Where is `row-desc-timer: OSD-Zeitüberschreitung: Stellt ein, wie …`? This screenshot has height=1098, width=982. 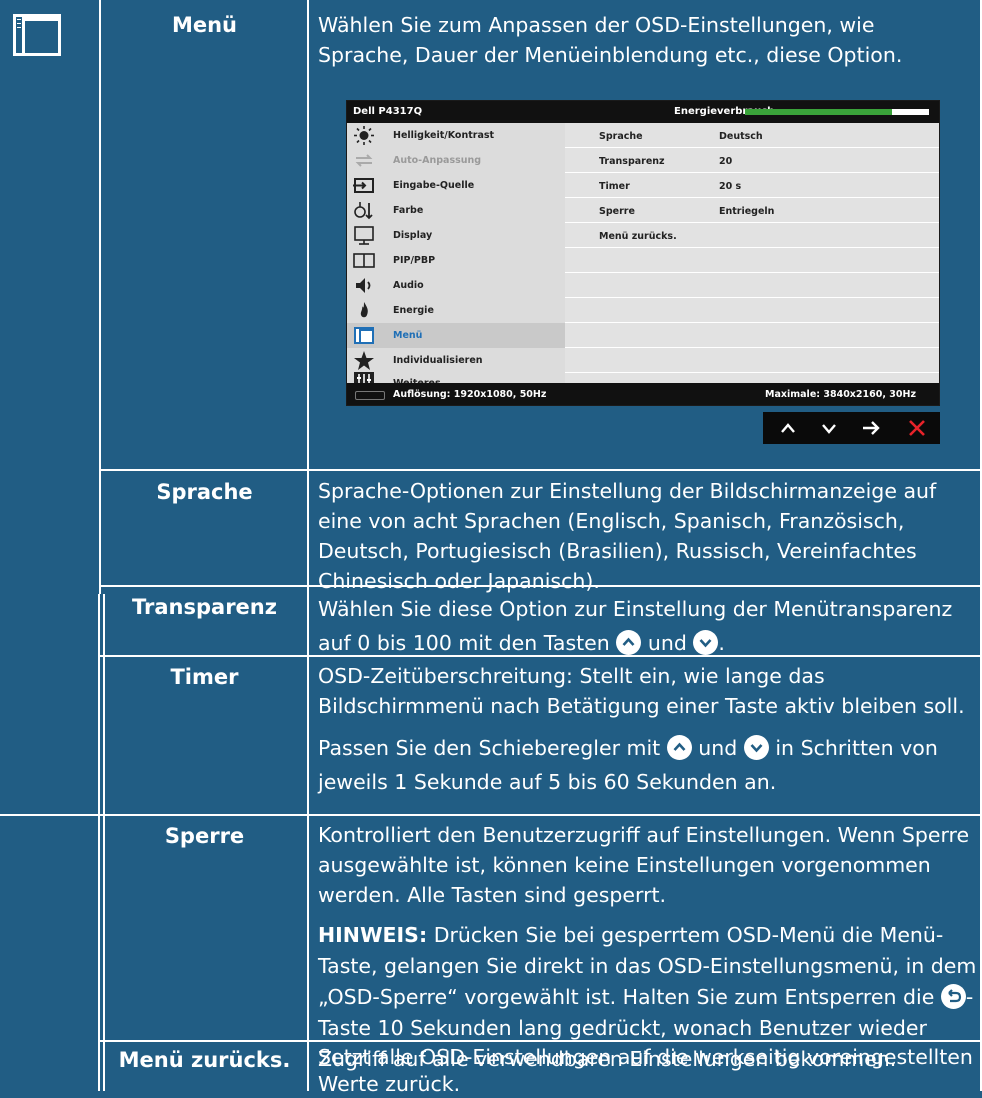 row-desc-timer: OSD-Zeitüberschreitung: Stellt ein, wie … is located at coordinates (645, 730).